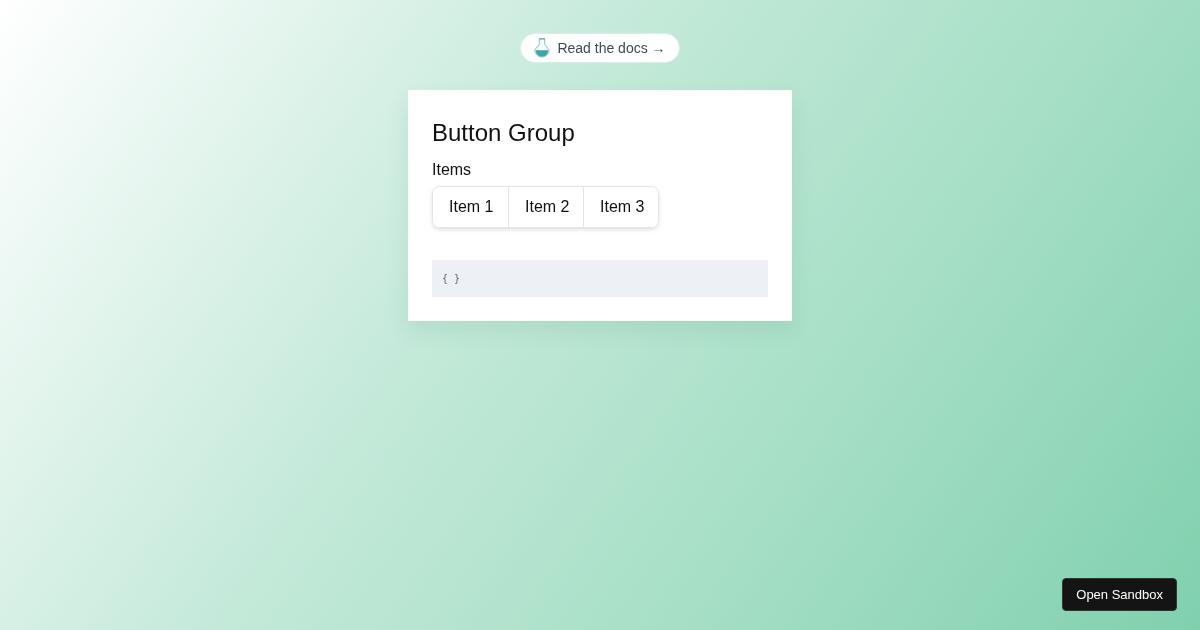 Image resolution: width=1200 pixels, height=630 pixels. Describe the element at coordinates (452, 170) in the screenshot. I see `field-label: Items` at that location.